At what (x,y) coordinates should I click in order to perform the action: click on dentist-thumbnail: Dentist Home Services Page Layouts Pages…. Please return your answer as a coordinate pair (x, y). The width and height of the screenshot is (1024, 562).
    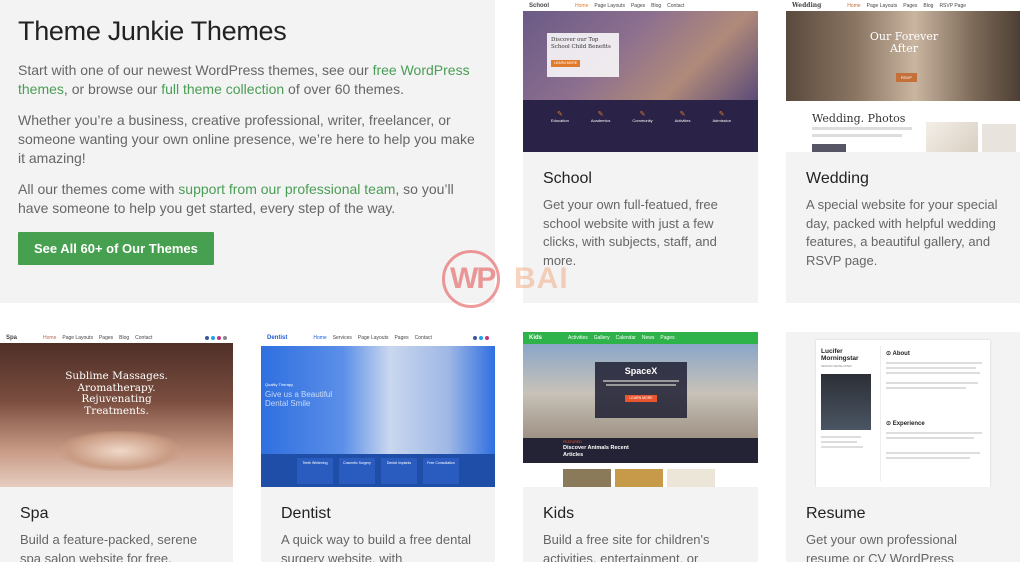
    Looking at the image, I should click on (378, 409).